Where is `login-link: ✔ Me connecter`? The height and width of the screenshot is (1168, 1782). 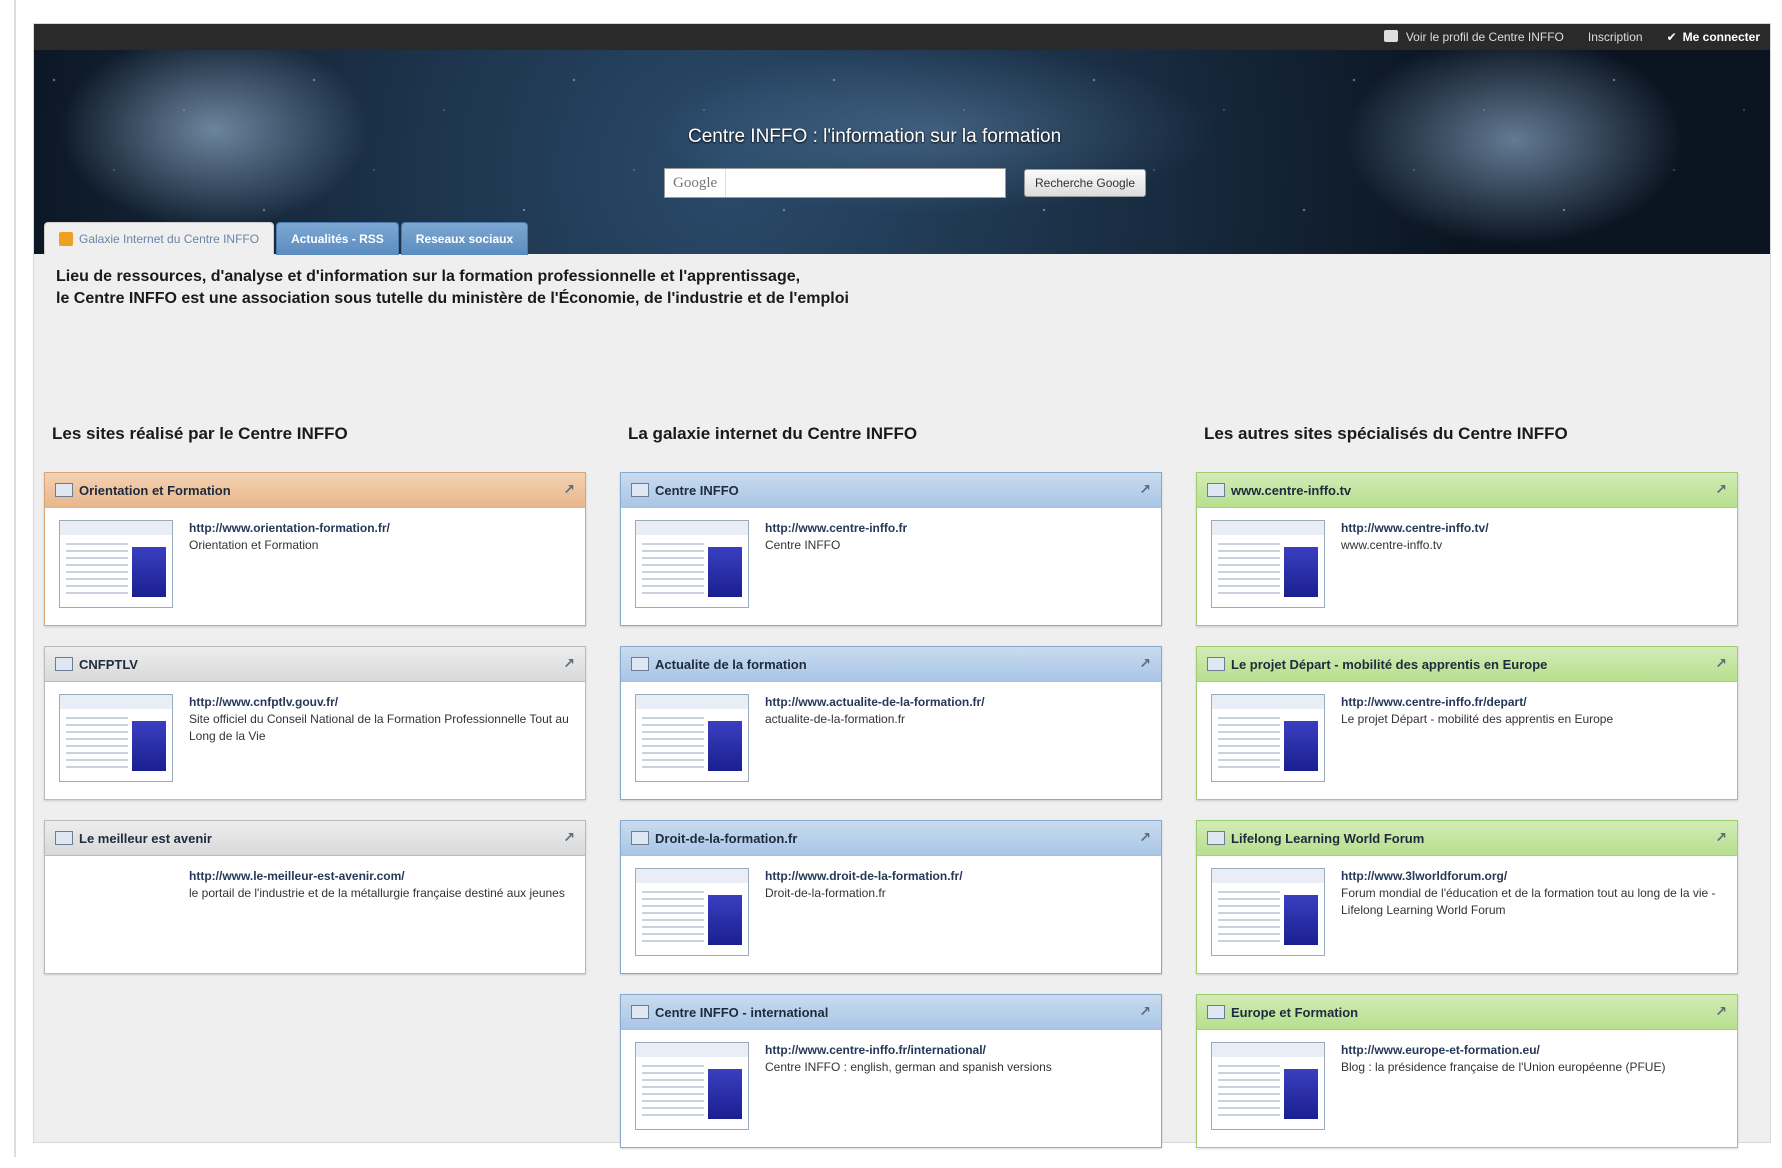 login-link: ✔ Me connecter is located at coordinates (1713, 37).